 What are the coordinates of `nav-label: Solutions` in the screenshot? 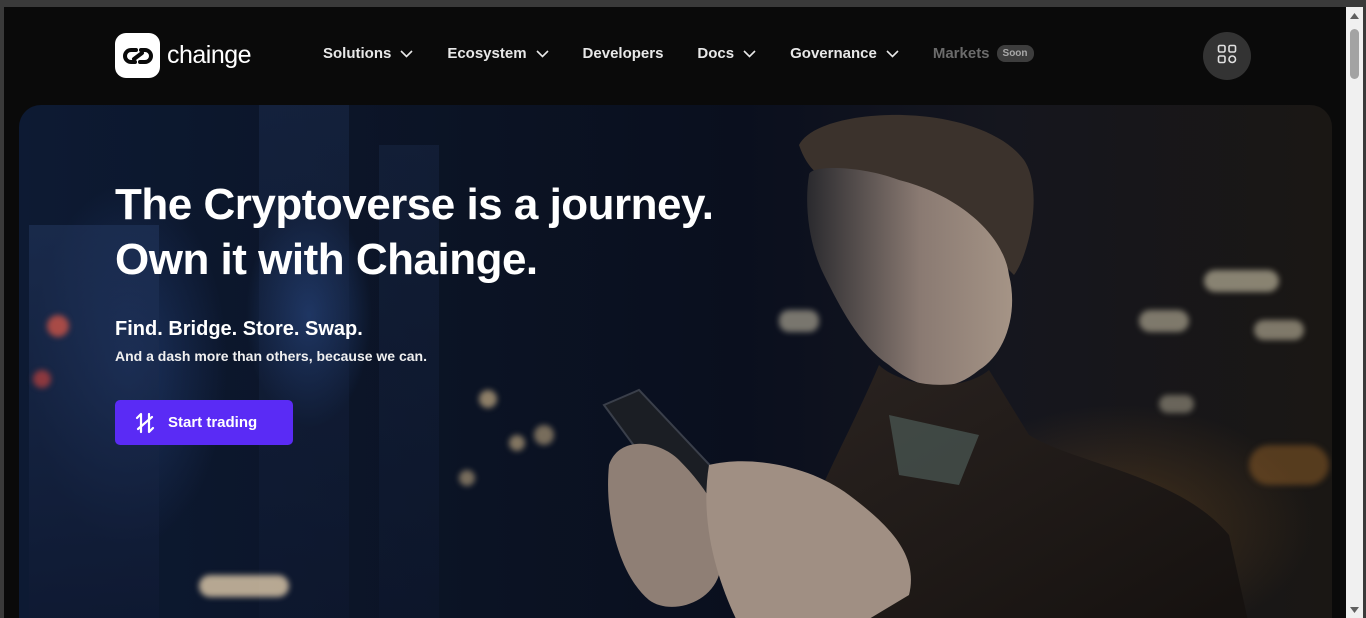 It's located at (357, 53).